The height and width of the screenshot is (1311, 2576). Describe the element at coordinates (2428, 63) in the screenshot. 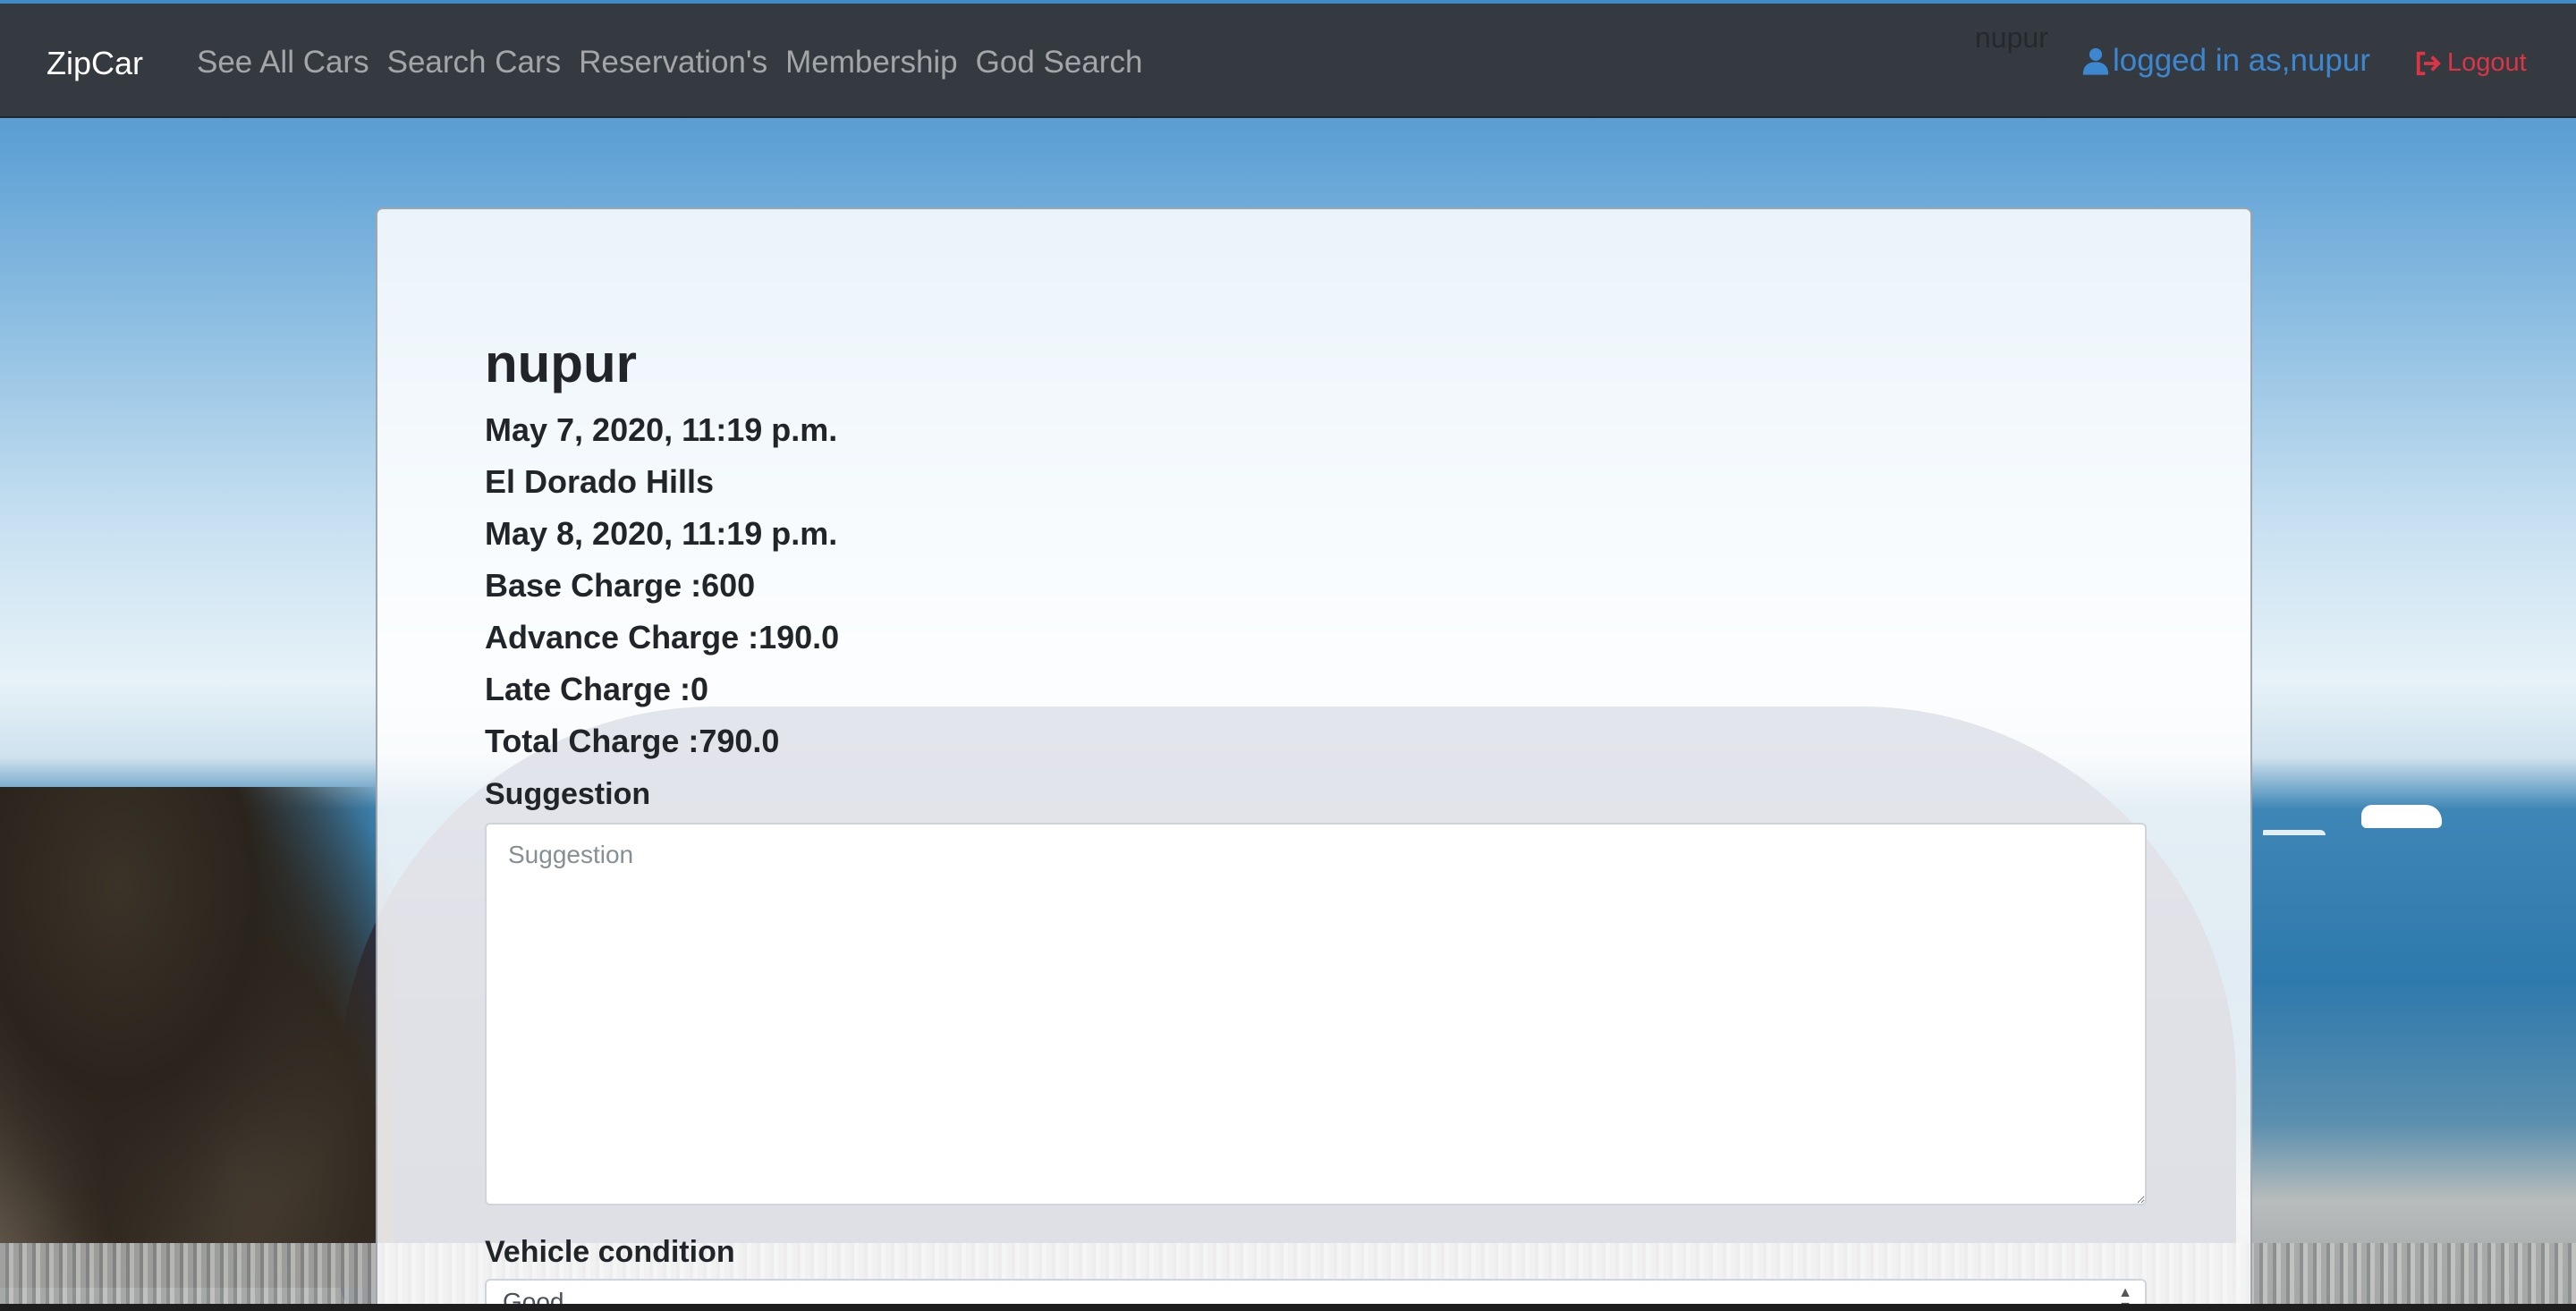

I see `logout-icon` at that location.